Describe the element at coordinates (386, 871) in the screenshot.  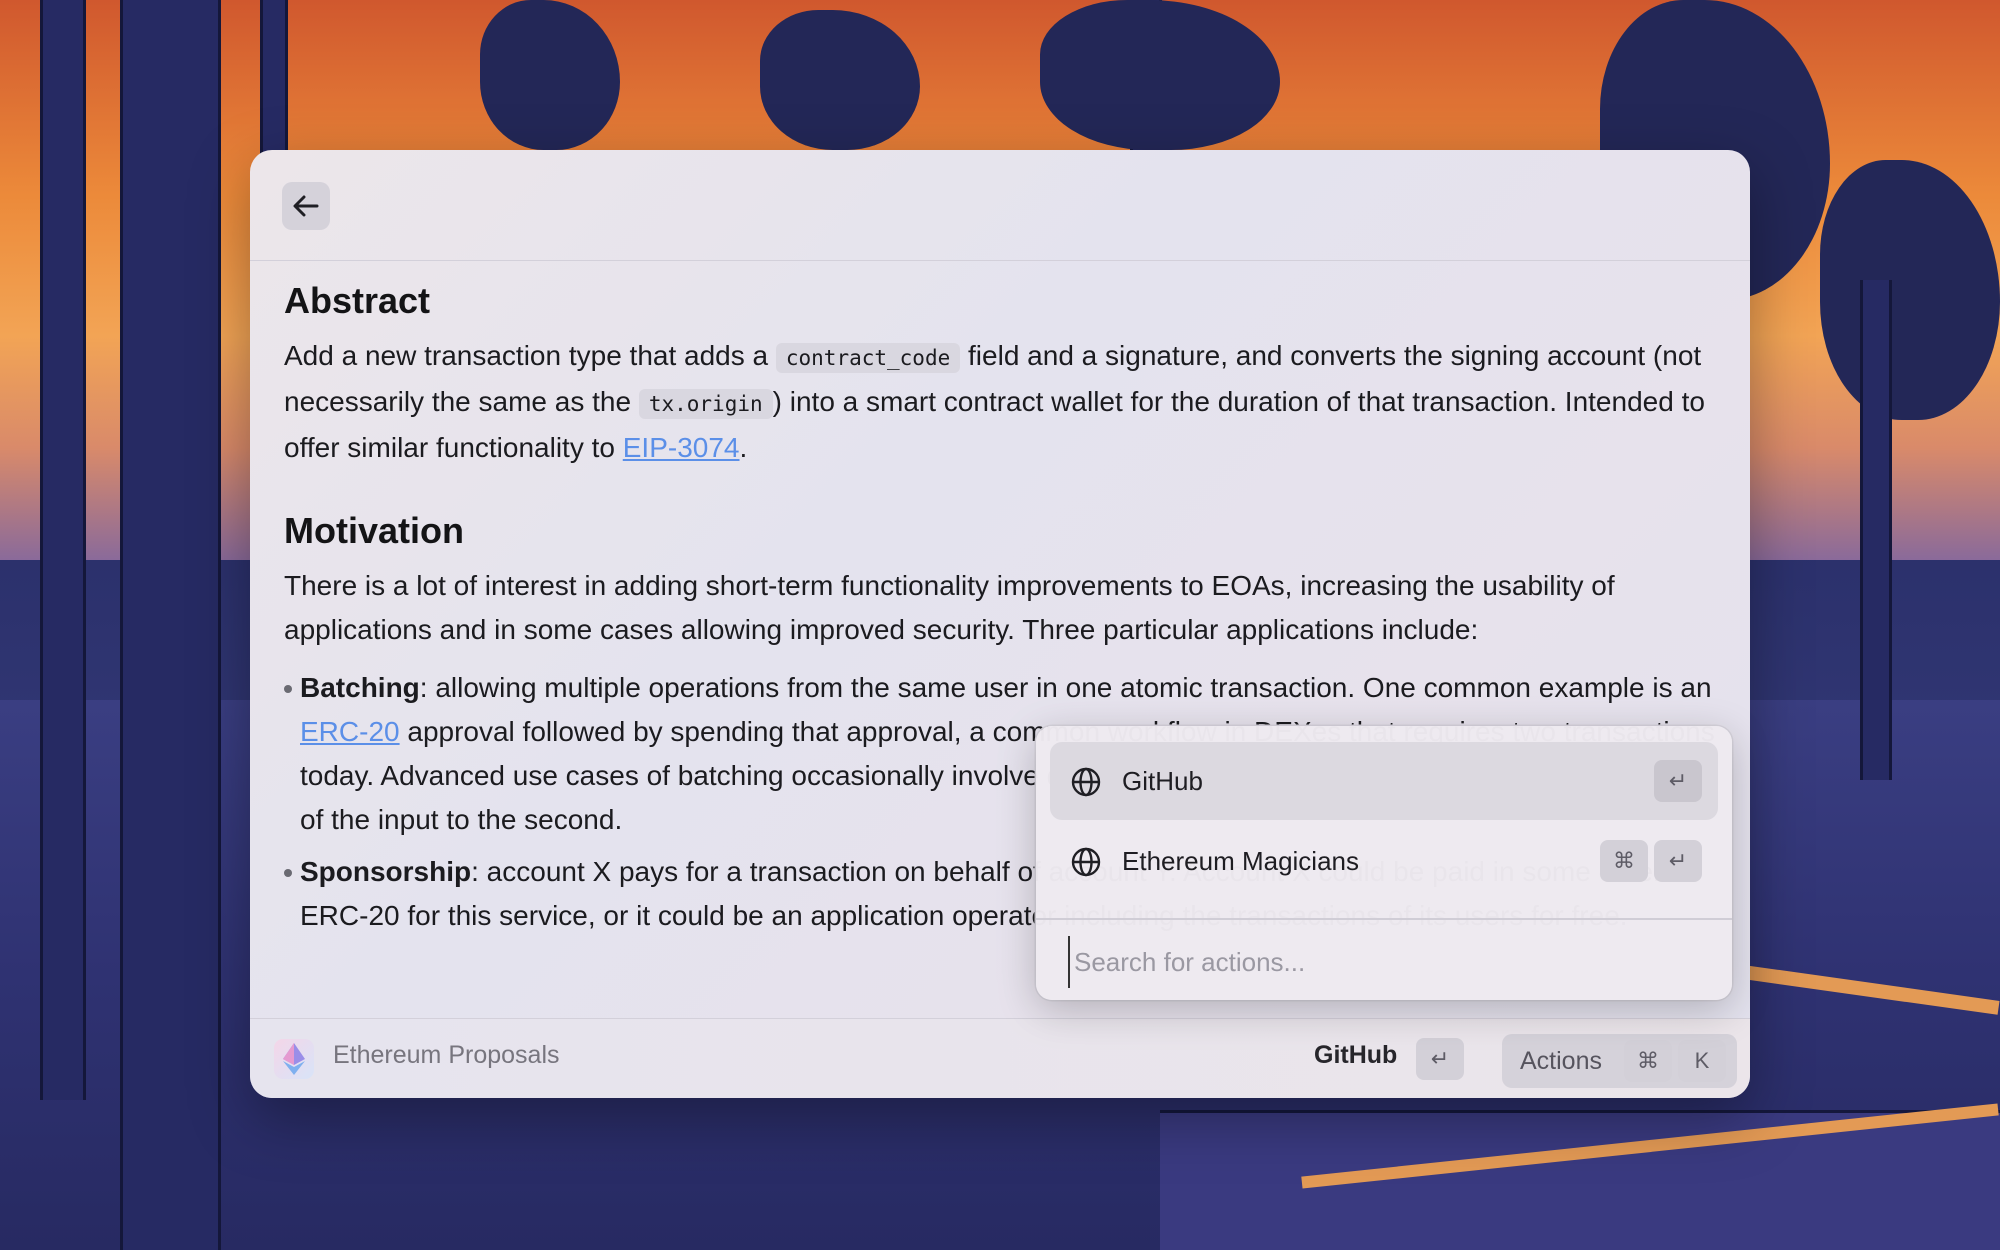
I see `list-item-term: Sponsorship` at that location.